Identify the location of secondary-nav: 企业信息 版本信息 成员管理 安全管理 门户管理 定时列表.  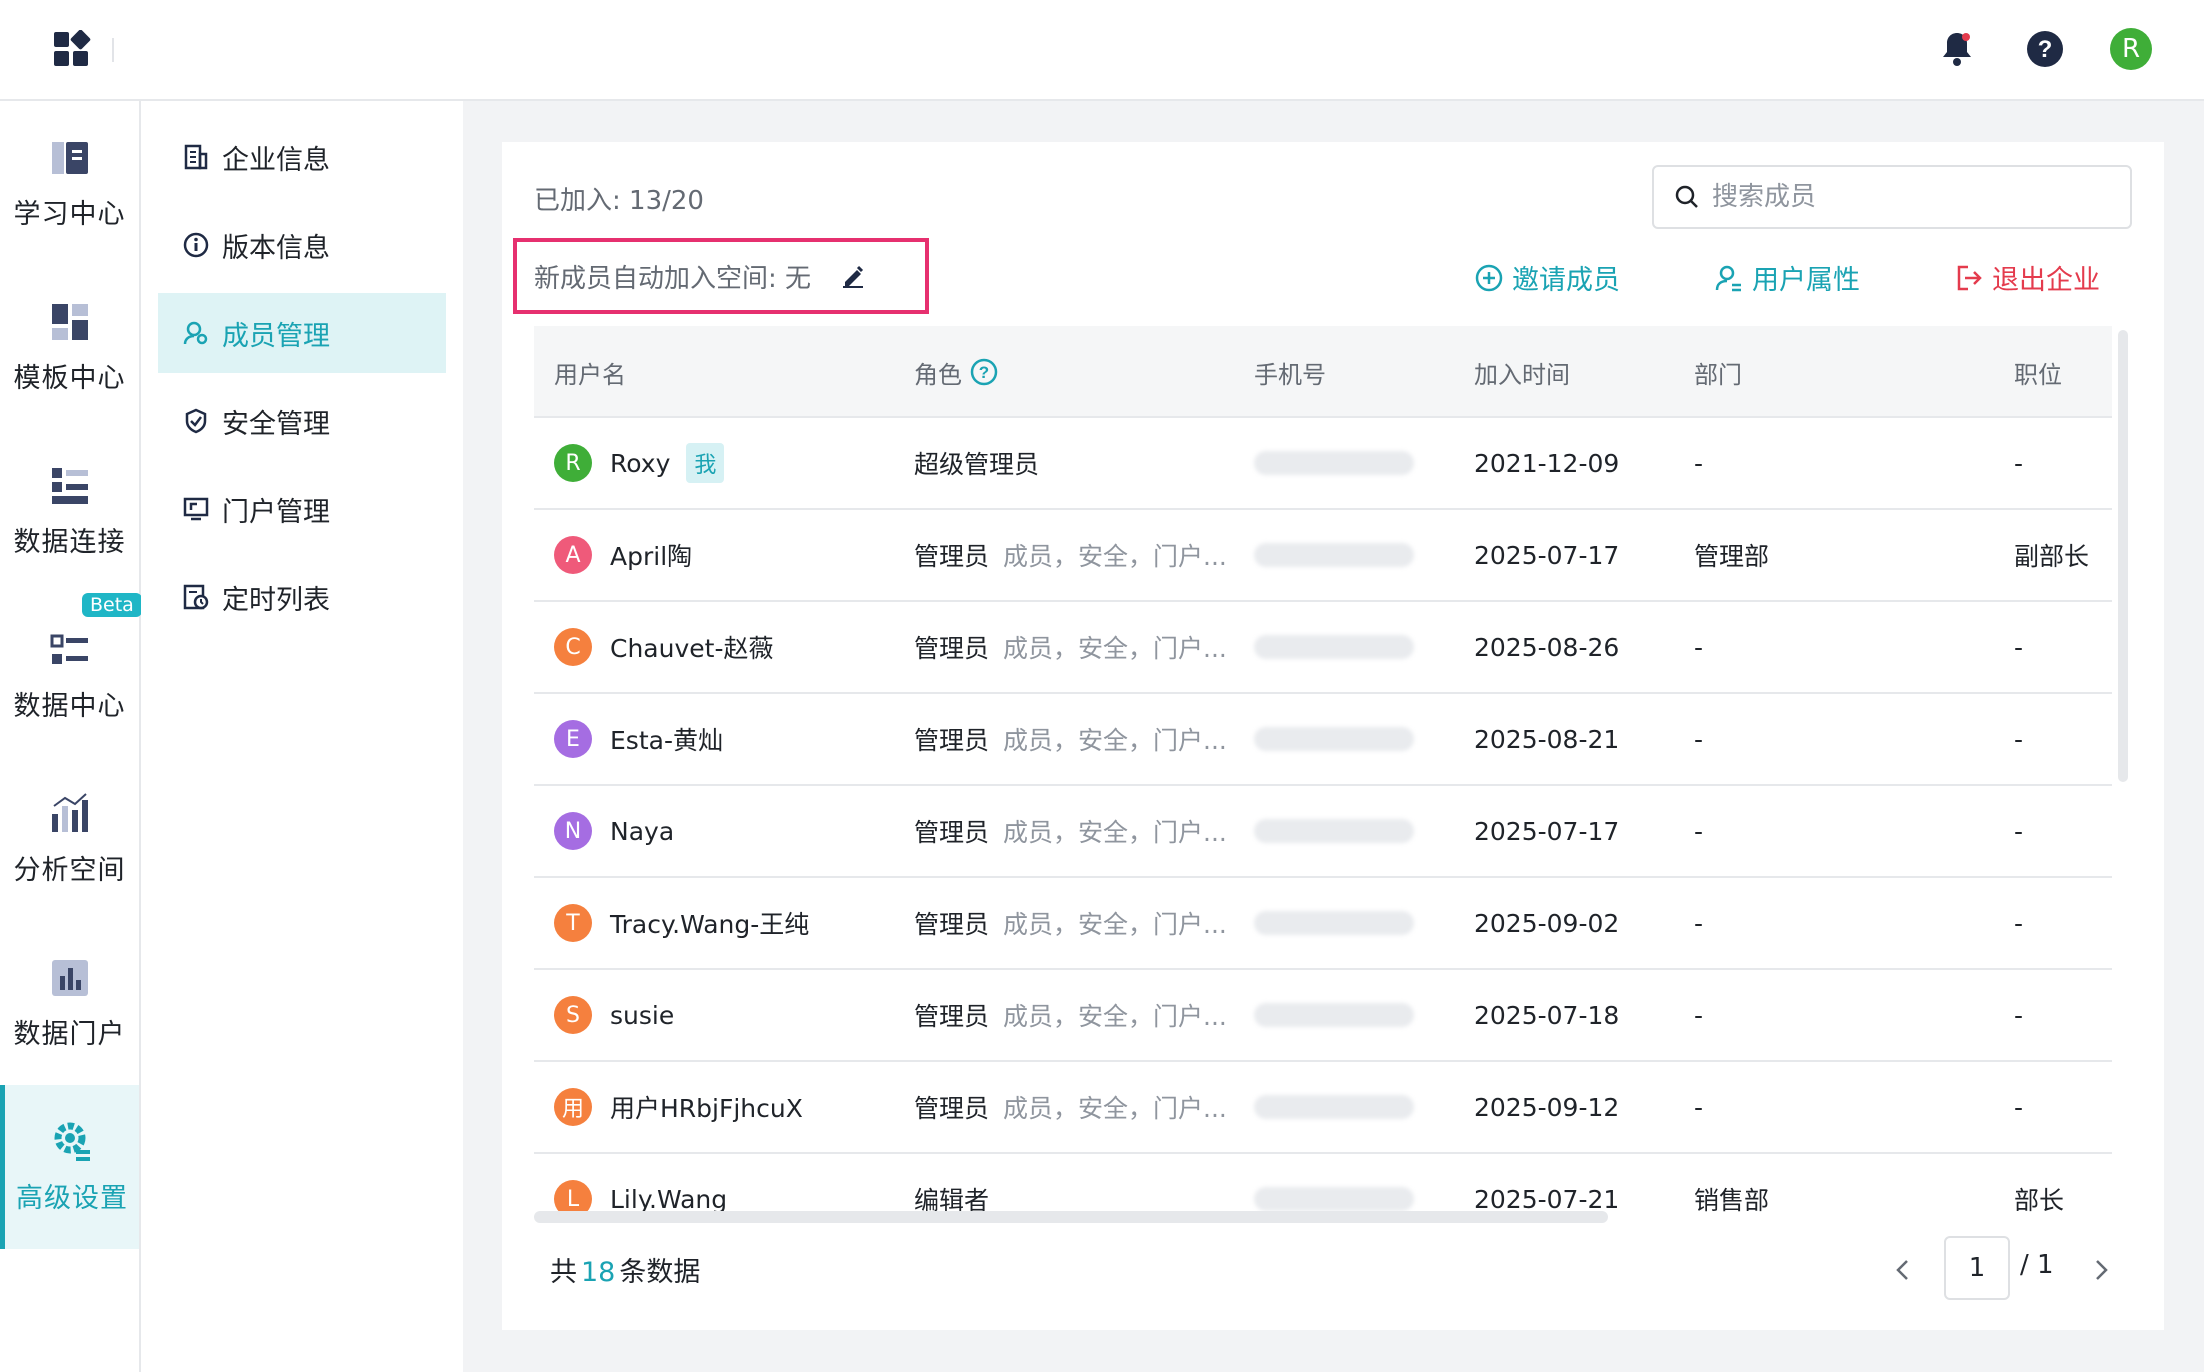
(302, 736).